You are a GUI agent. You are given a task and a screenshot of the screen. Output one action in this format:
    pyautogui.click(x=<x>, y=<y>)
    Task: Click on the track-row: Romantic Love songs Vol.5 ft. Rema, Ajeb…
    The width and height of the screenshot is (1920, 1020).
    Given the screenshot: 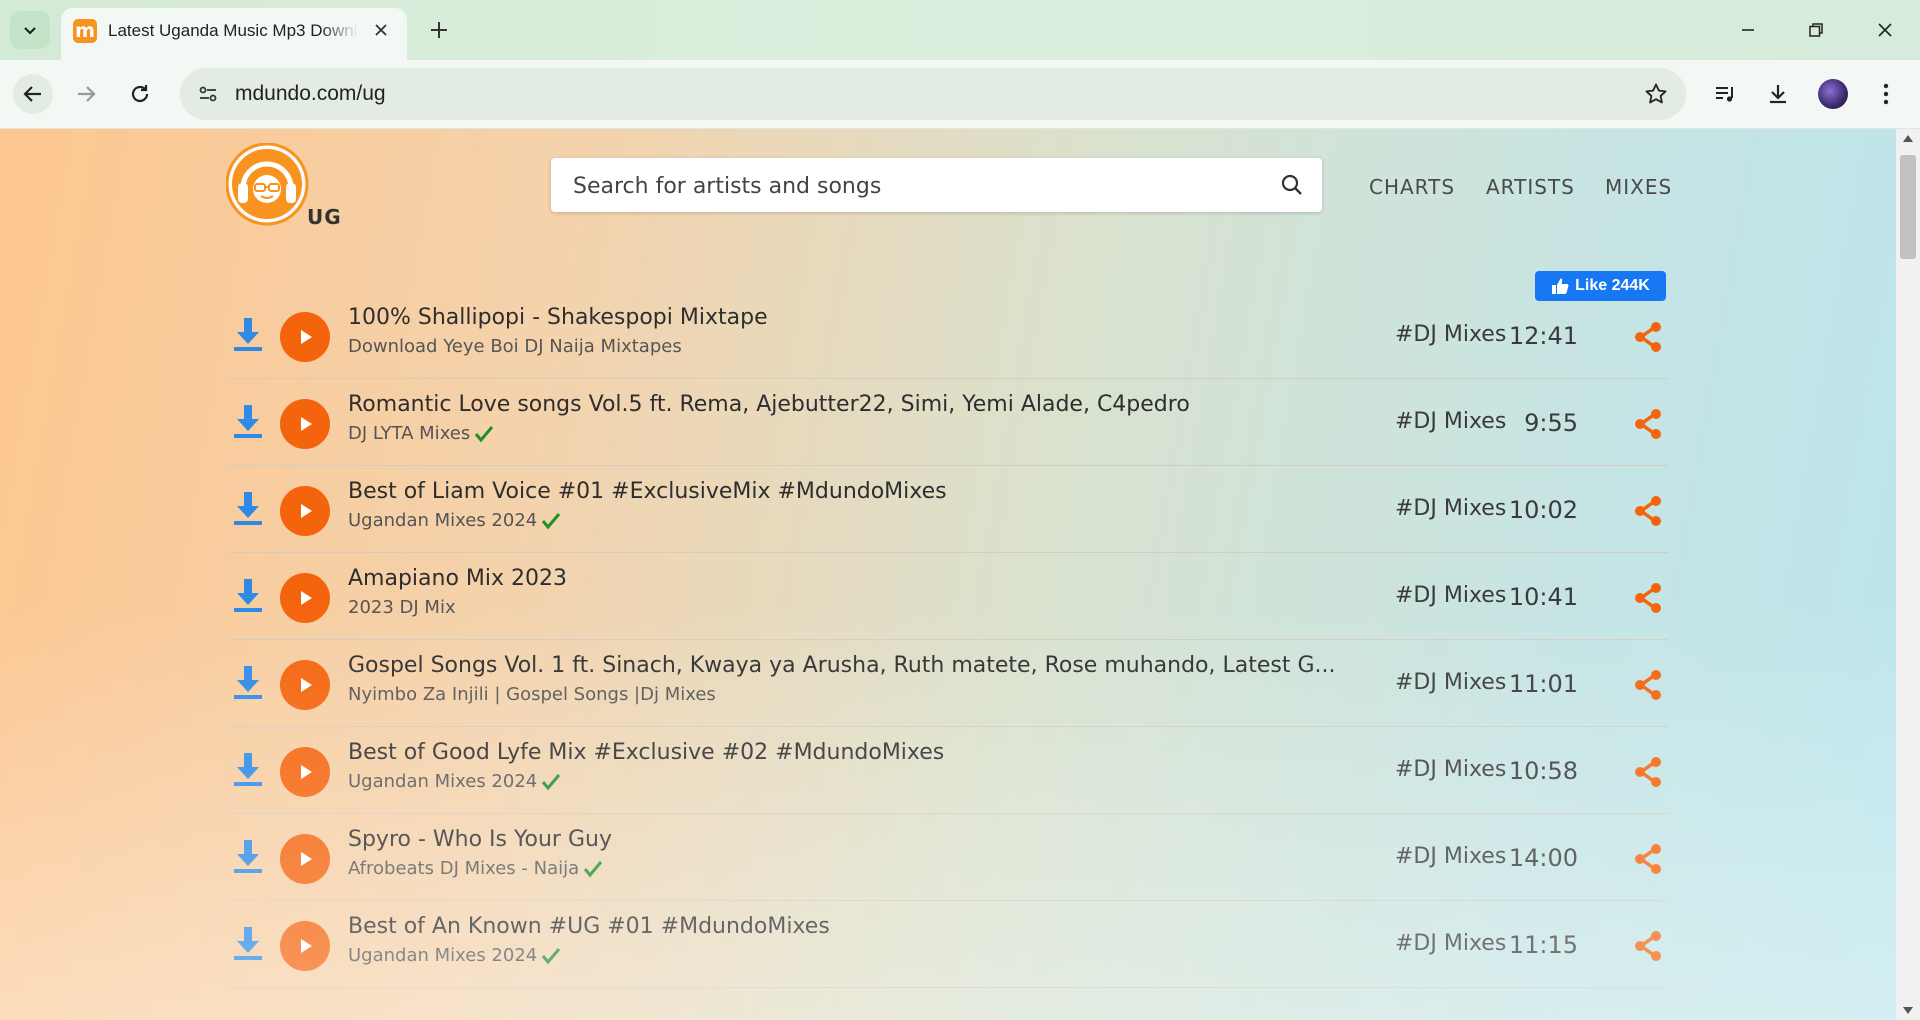 What is the action you would take?
    pyautogui.click(x=948, y=422)
    